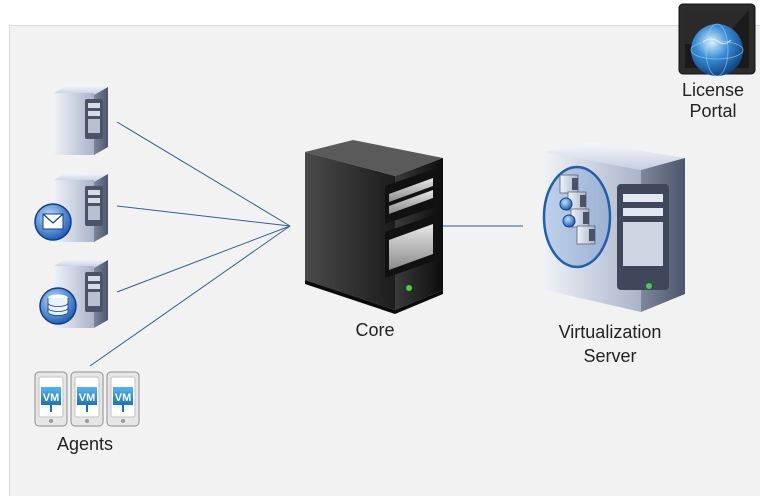  I want to click on license-portal-icon, so click(717, 40).